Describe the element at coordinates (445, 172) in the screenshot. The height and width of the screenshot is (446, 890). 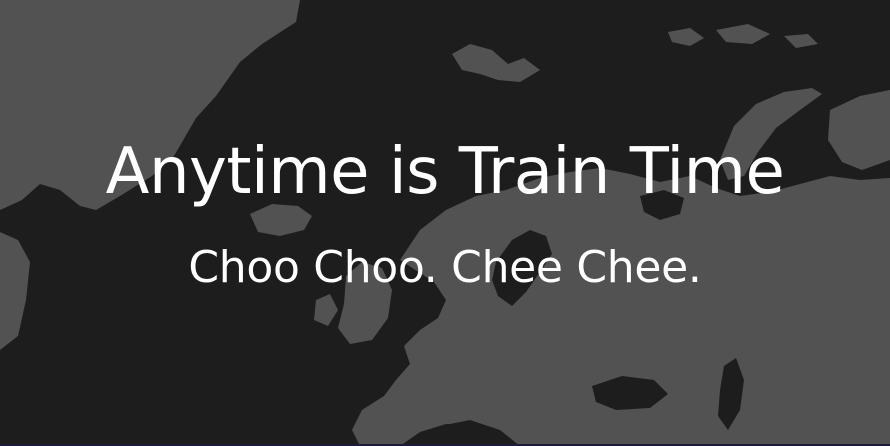
I see `hero-headline: Anytime is Train Time` at that location.